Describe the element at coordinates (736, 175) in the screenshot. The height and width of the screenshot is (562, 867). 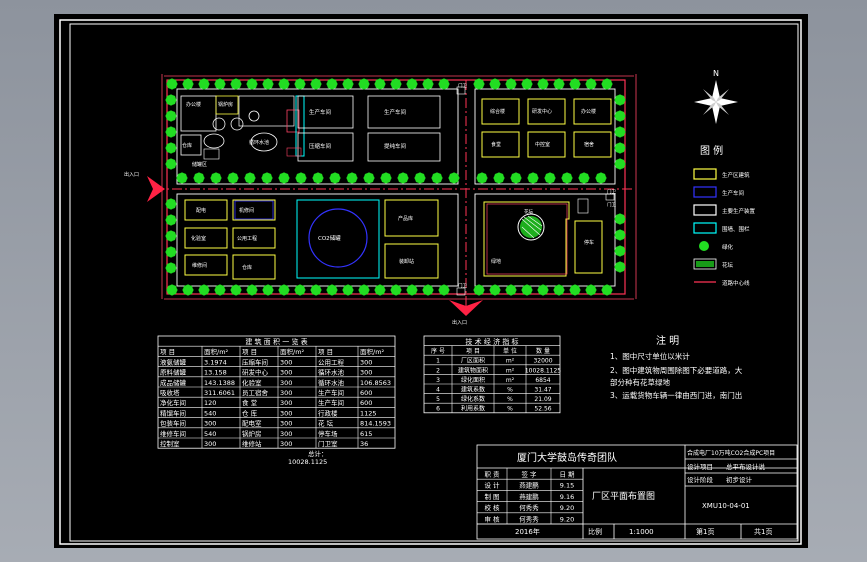
I see `legend-label: 生产区建筑` at that location.